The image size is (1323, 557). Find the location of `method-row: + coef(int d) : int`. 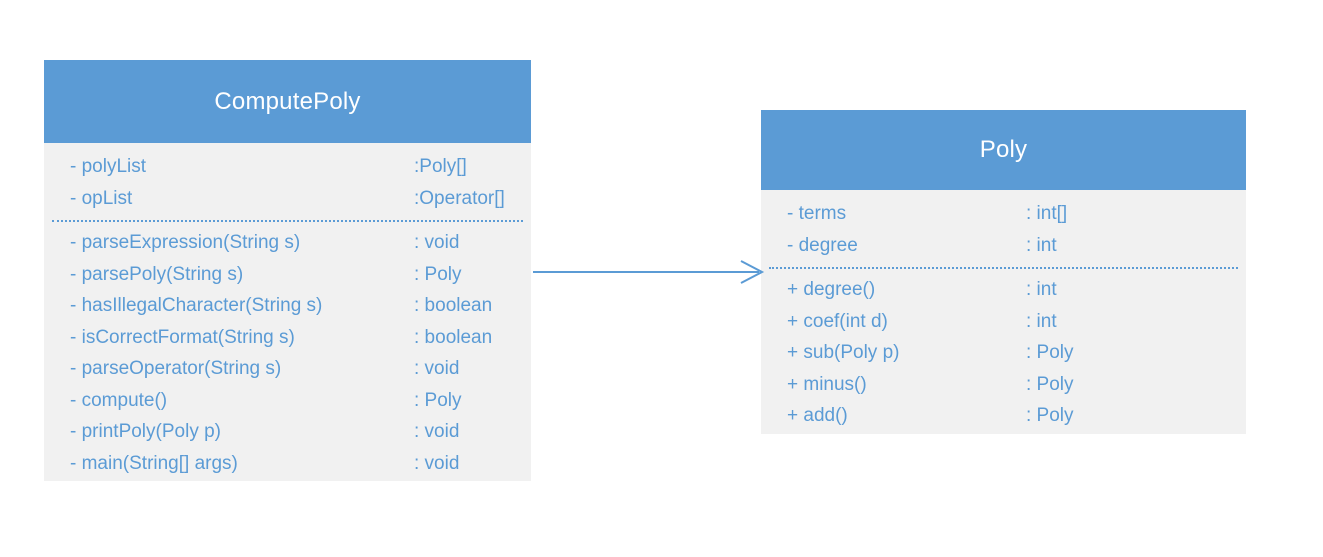

method-row: + coef(int d) : int is located at coordinates (1016, 322).